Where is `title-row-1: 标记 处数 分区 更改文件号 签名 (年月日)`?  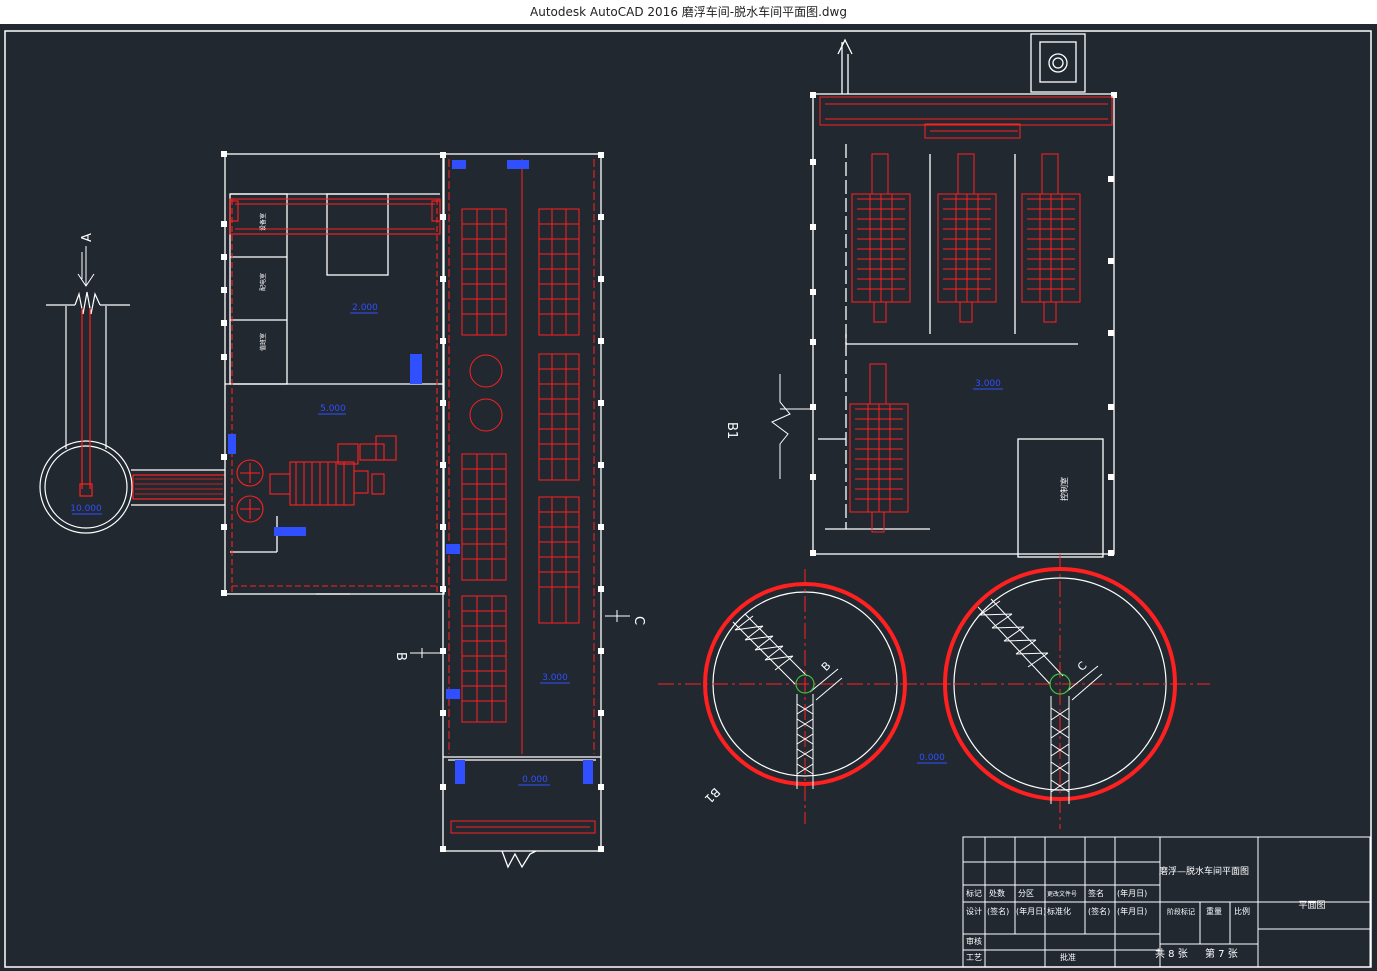
title-row-1: 标记 处数 分区 更改文件号 签名 (年月日) is located at coordinates (1056, 893).